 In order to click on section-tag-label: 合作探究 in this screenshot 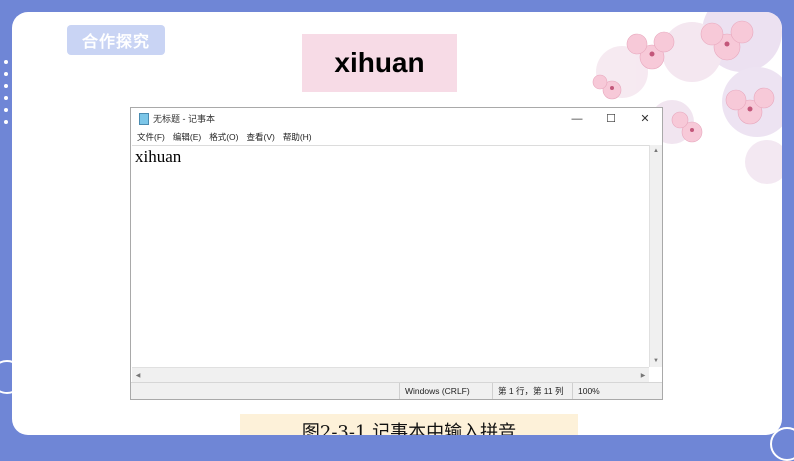, I will do `click(115, 41)`.